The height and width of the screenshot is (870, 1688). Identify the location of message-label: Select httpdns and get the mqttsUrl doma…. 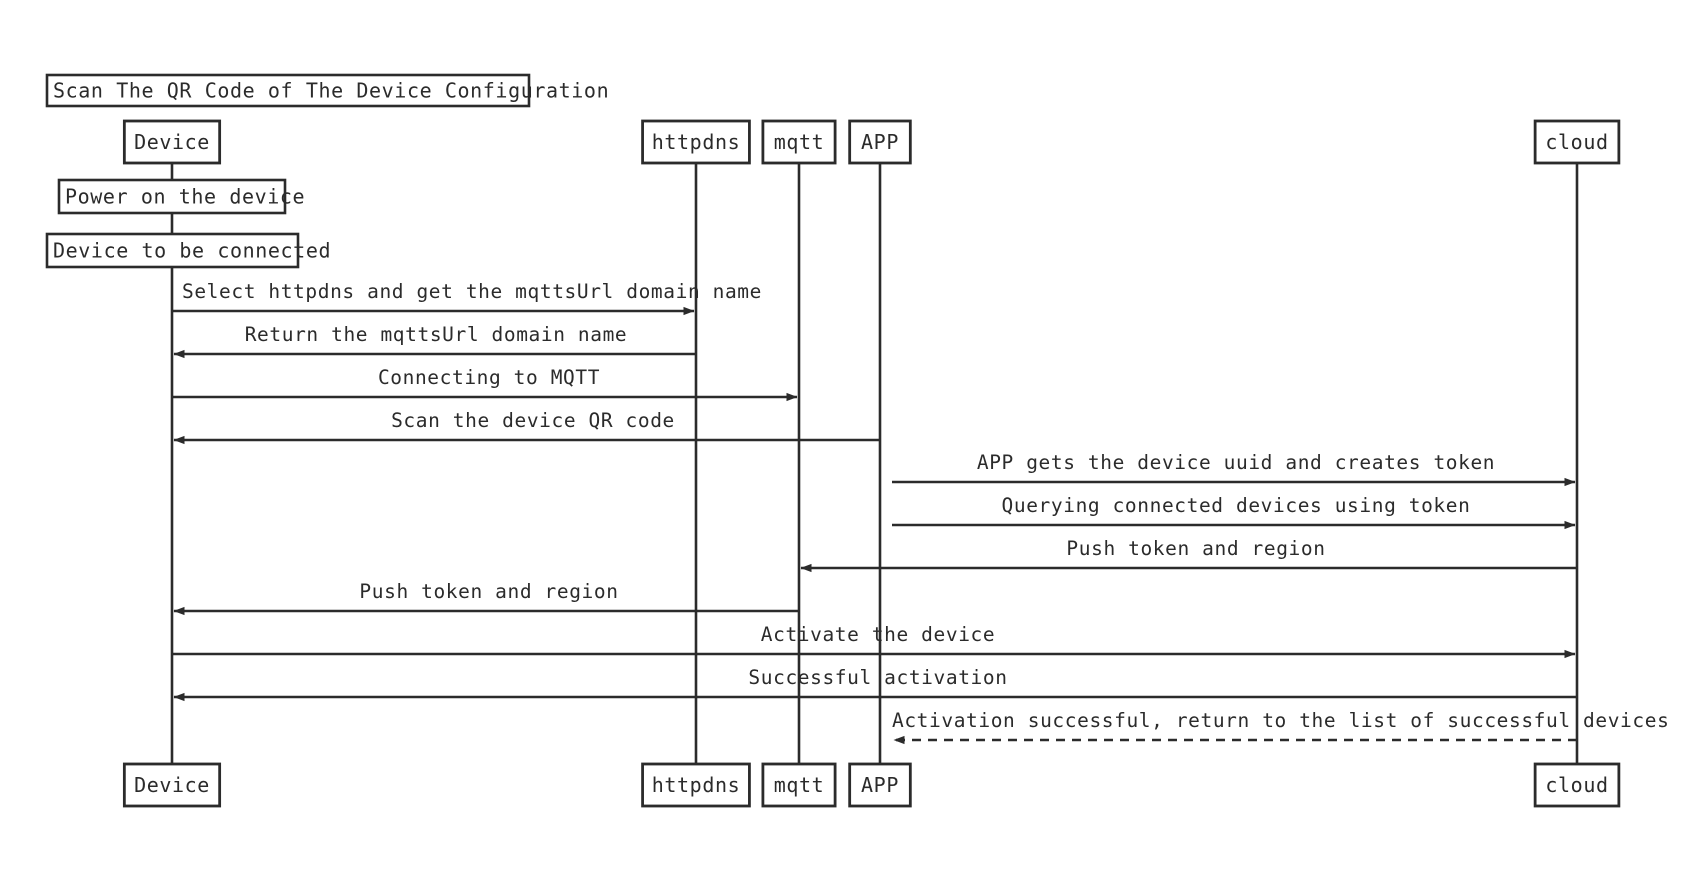
(472, 291).